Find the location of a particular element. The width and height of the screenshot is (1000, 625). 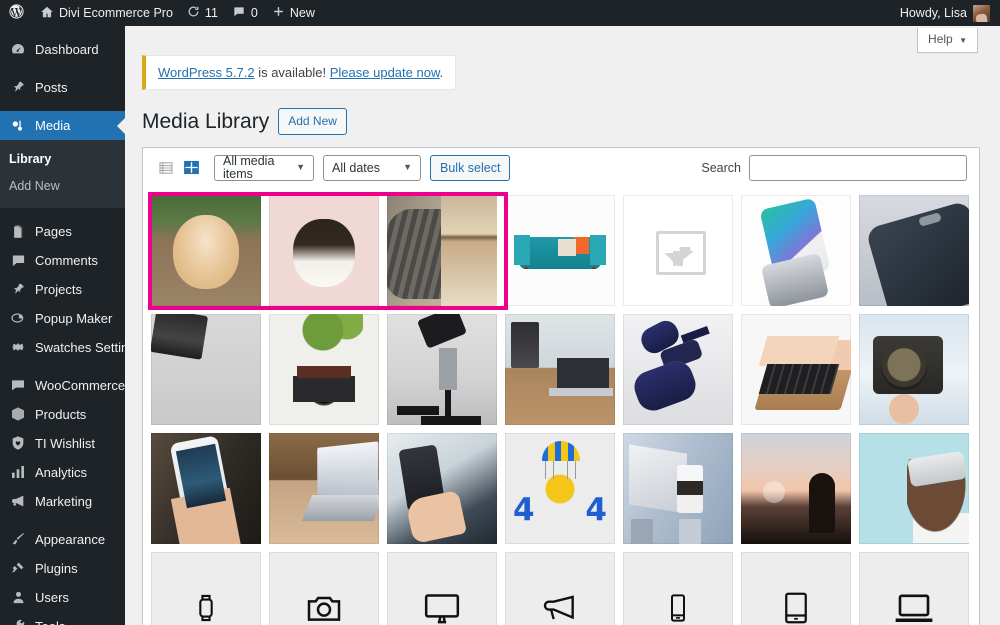

sidebar-item-projects: Projects is located at coordinates (62, 289).